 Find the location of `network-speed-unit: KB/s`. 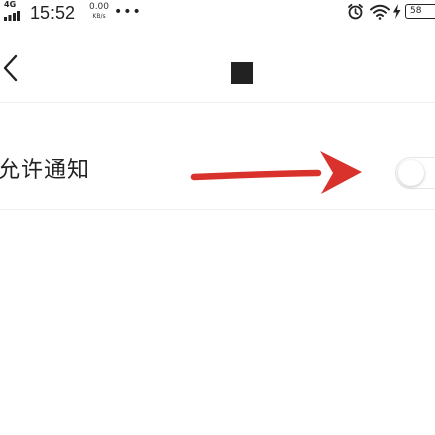

network-speed-unit: KB/s is located at coordinates (99, 16).